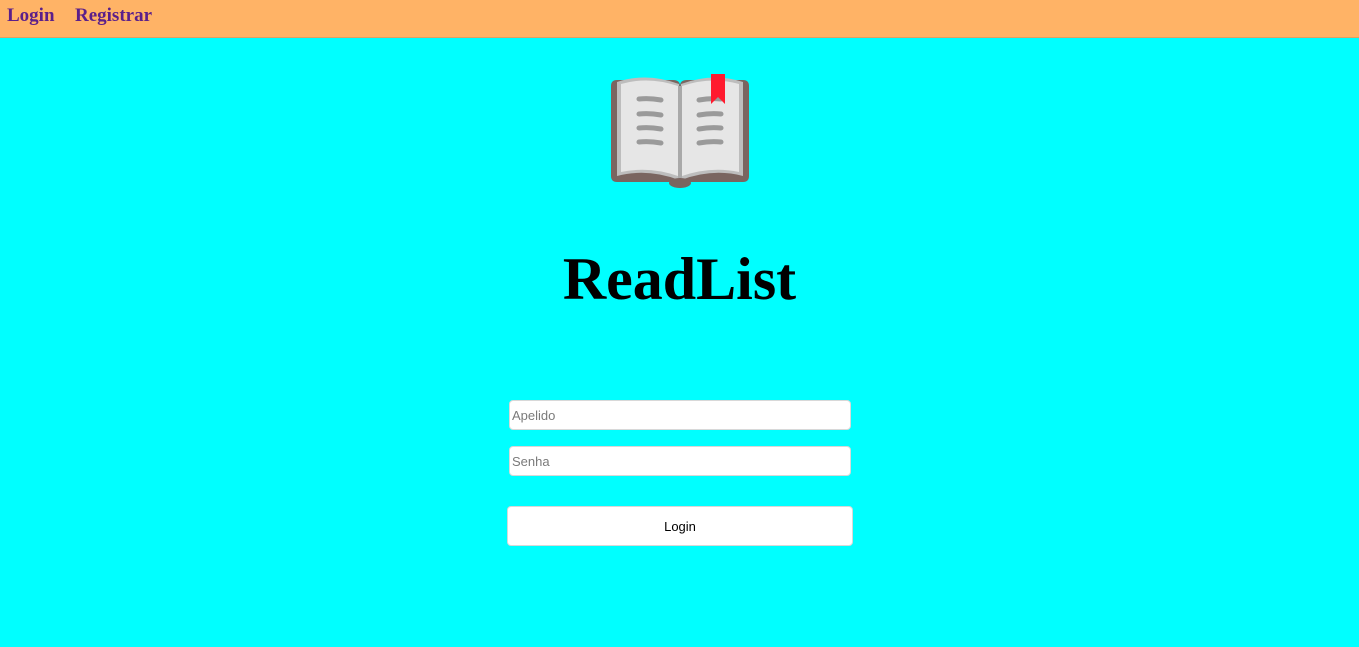 The height and width of the screenshot is (647, 1359). I want to click on password-input, so click(680, 461).